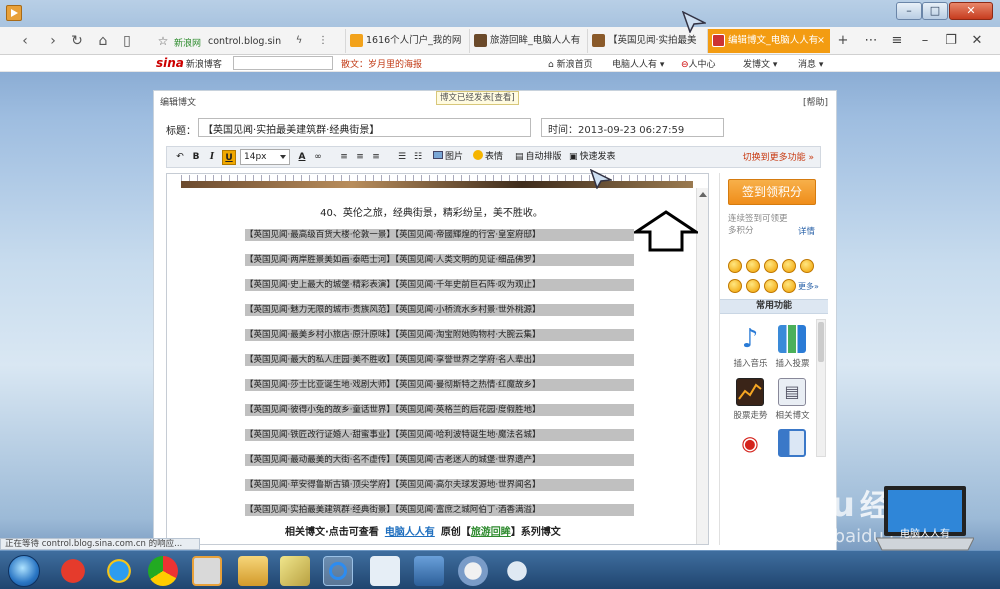  I want to click on posted-tooltip: 博文已经发表[查看], so click(477, 98).